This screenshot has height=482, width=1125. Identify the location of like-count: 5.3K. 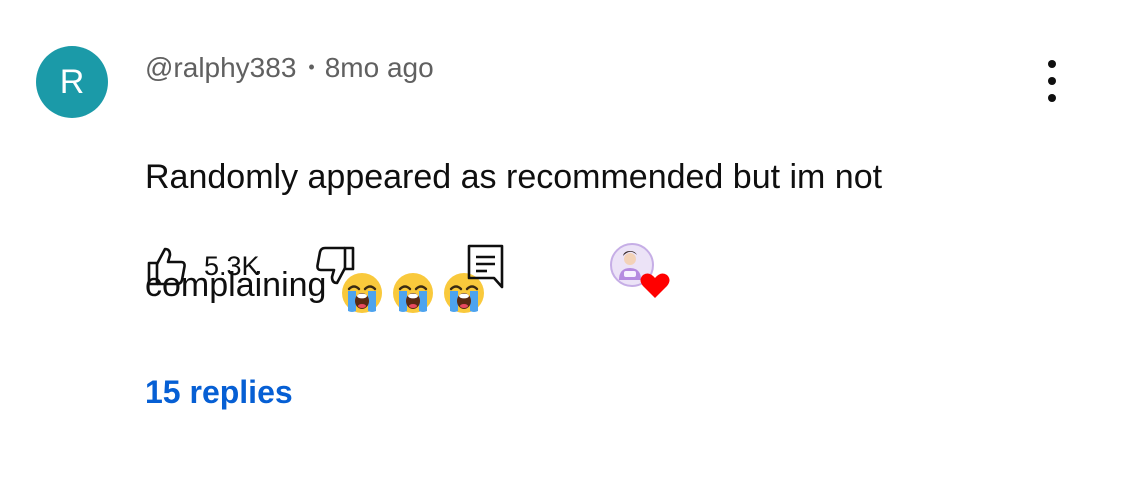
(232, 266).